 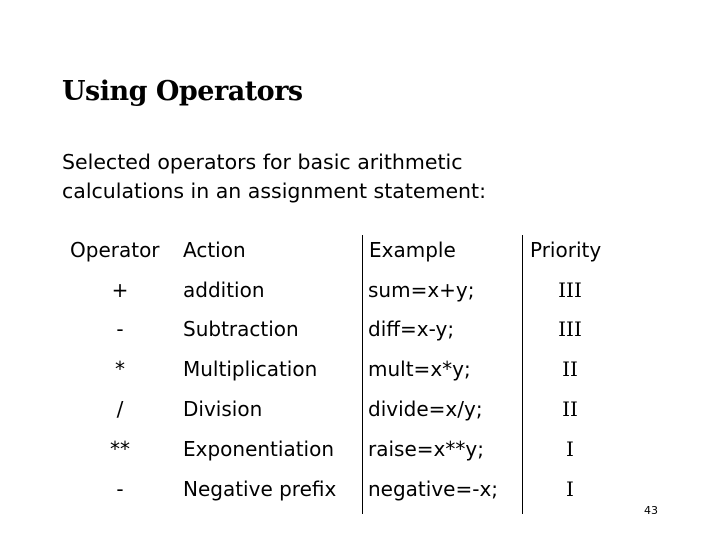 What do you see at coordinates (223, 409) in the screenshot?
I see `row-action: Division` at bounding box center [223, 409].